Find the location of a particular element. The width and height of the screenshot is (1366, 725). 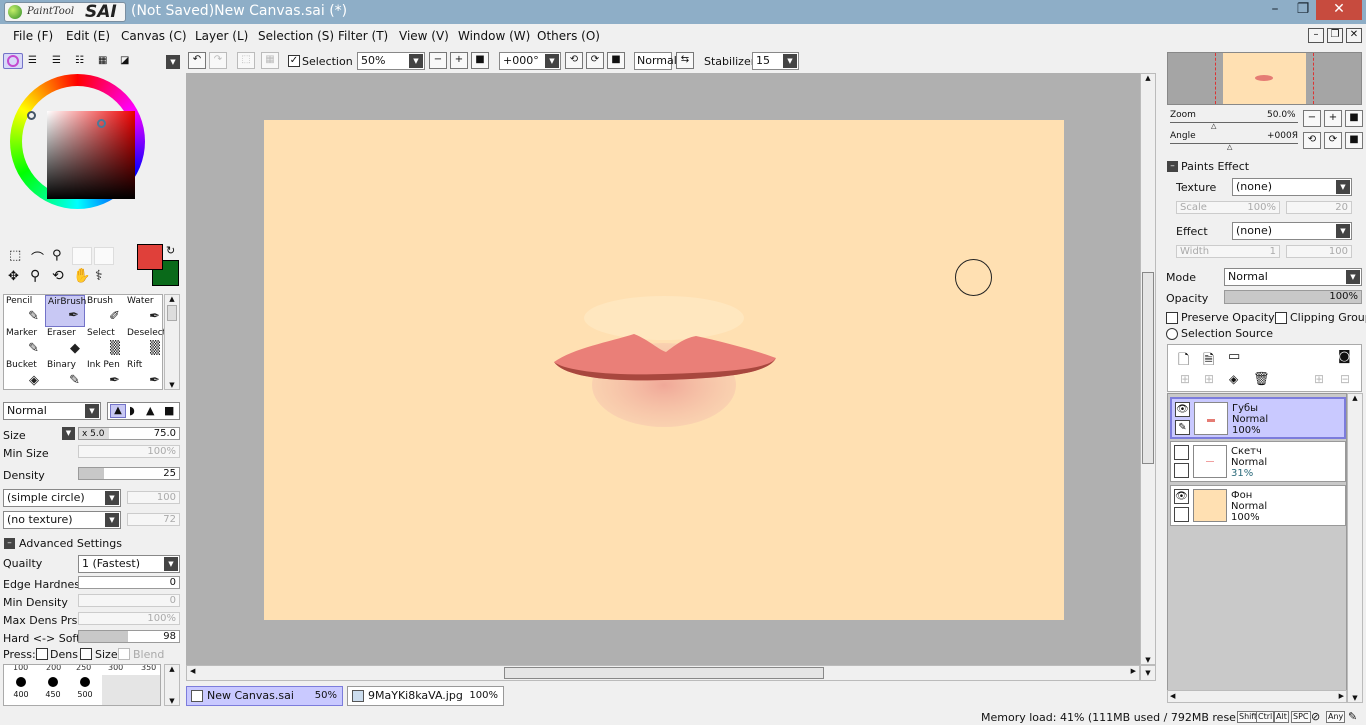

tab-image-jpg: 9MaYKi8kaVA.jpg 100% is located at coordinates (425, 696).